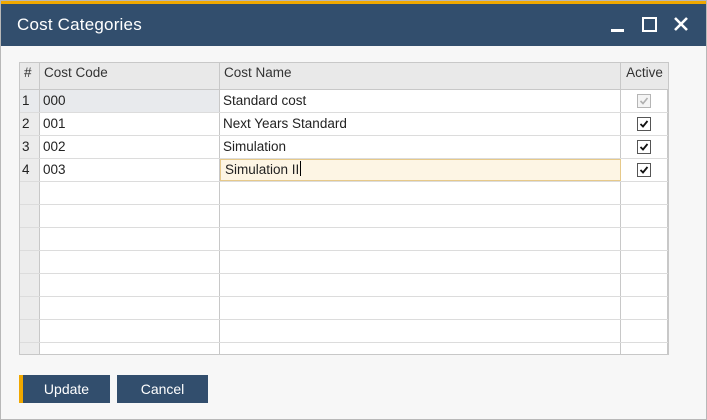 The width and height of the screenshot is (707, 420). I want to click on minimize-button, so click(617, 24).